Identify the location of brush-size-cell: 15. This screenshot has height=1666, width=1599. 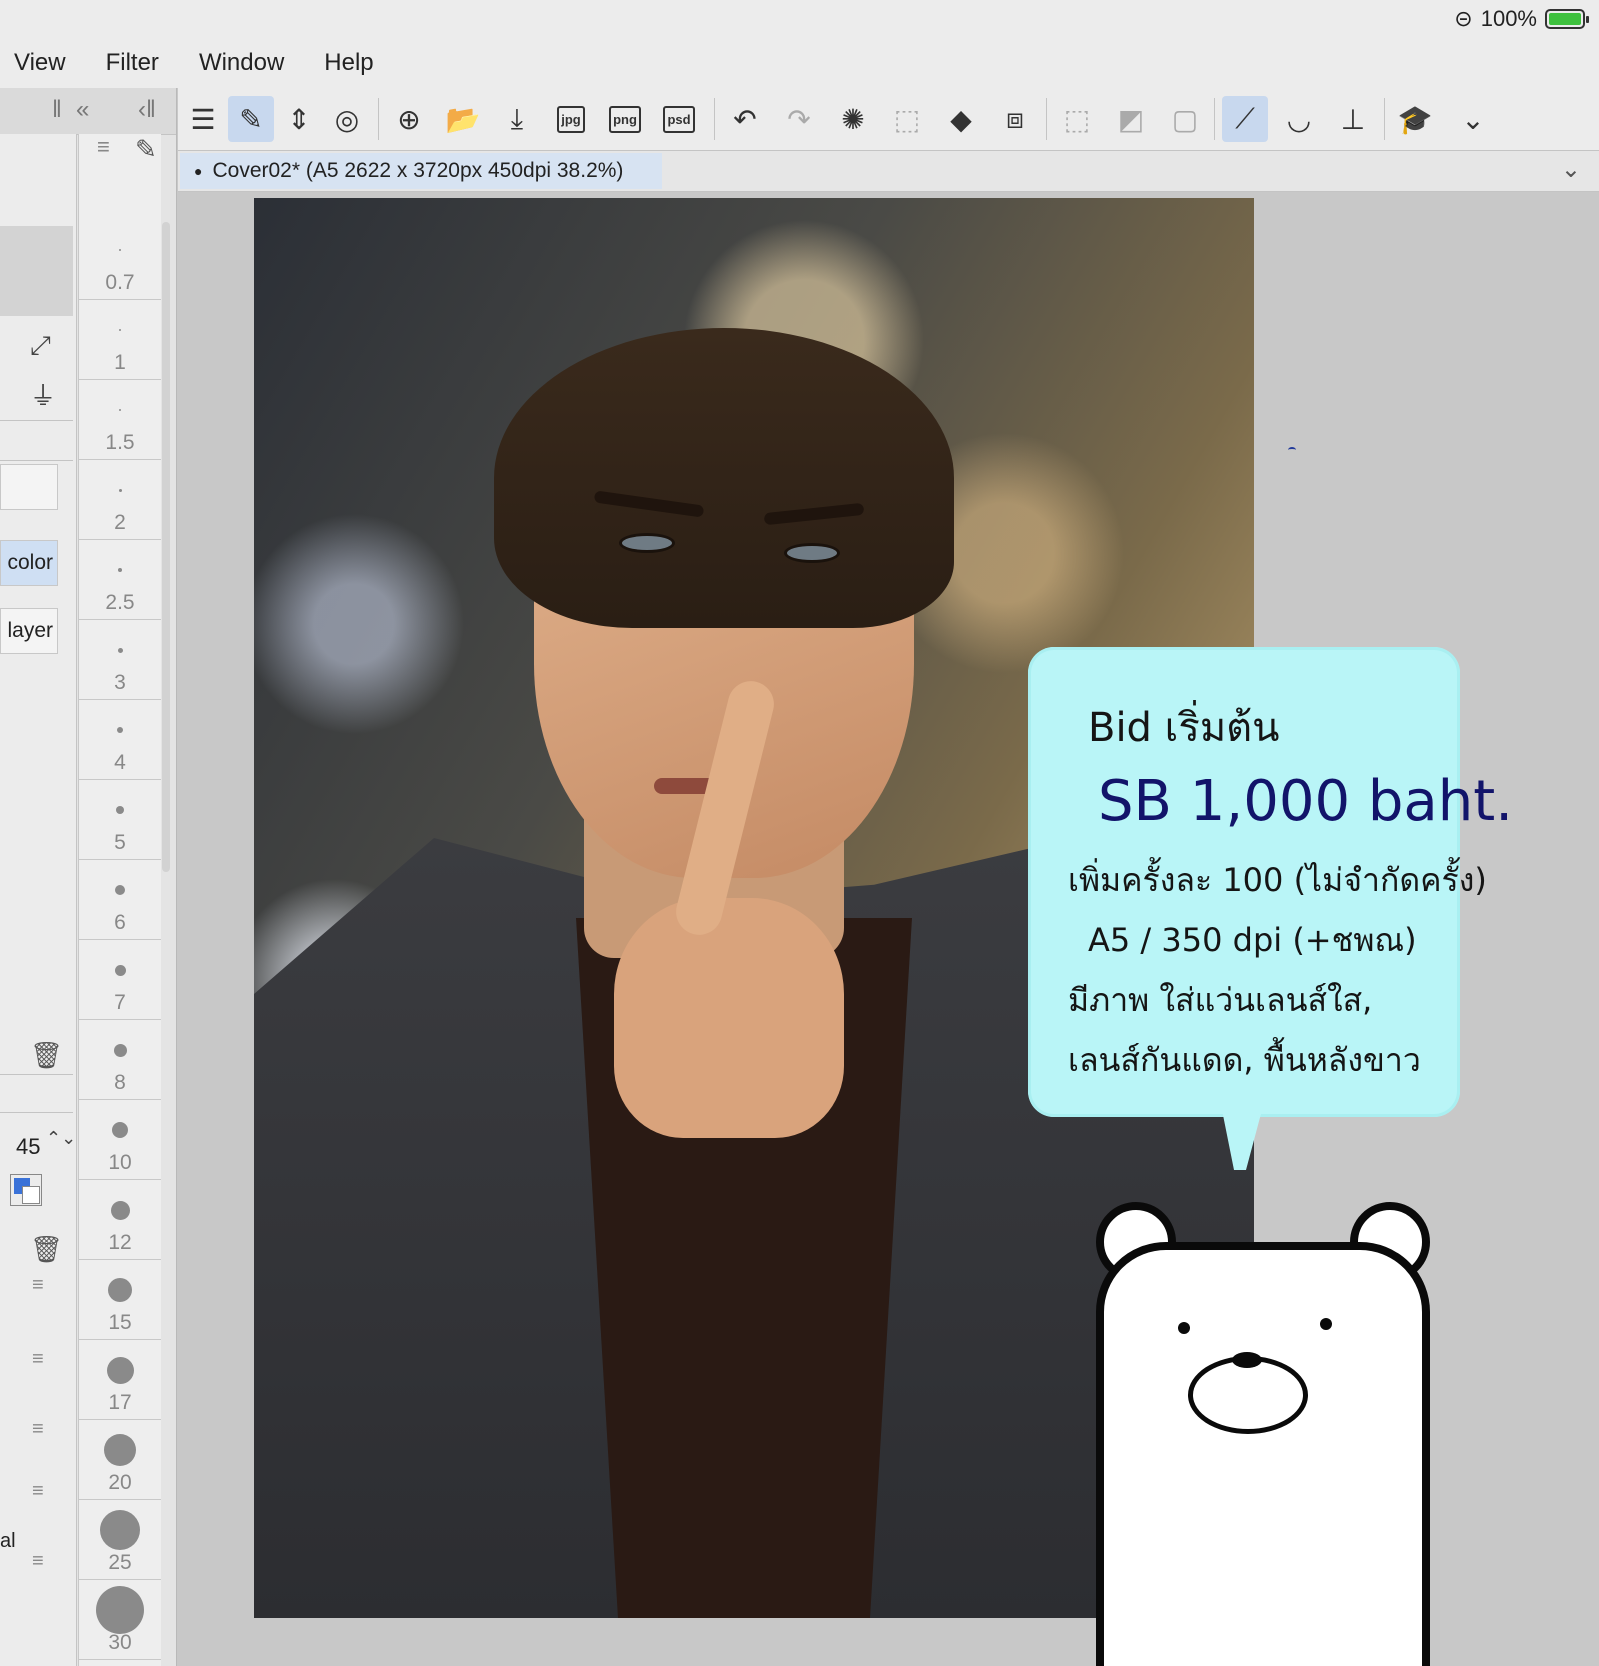
(120, 1300).